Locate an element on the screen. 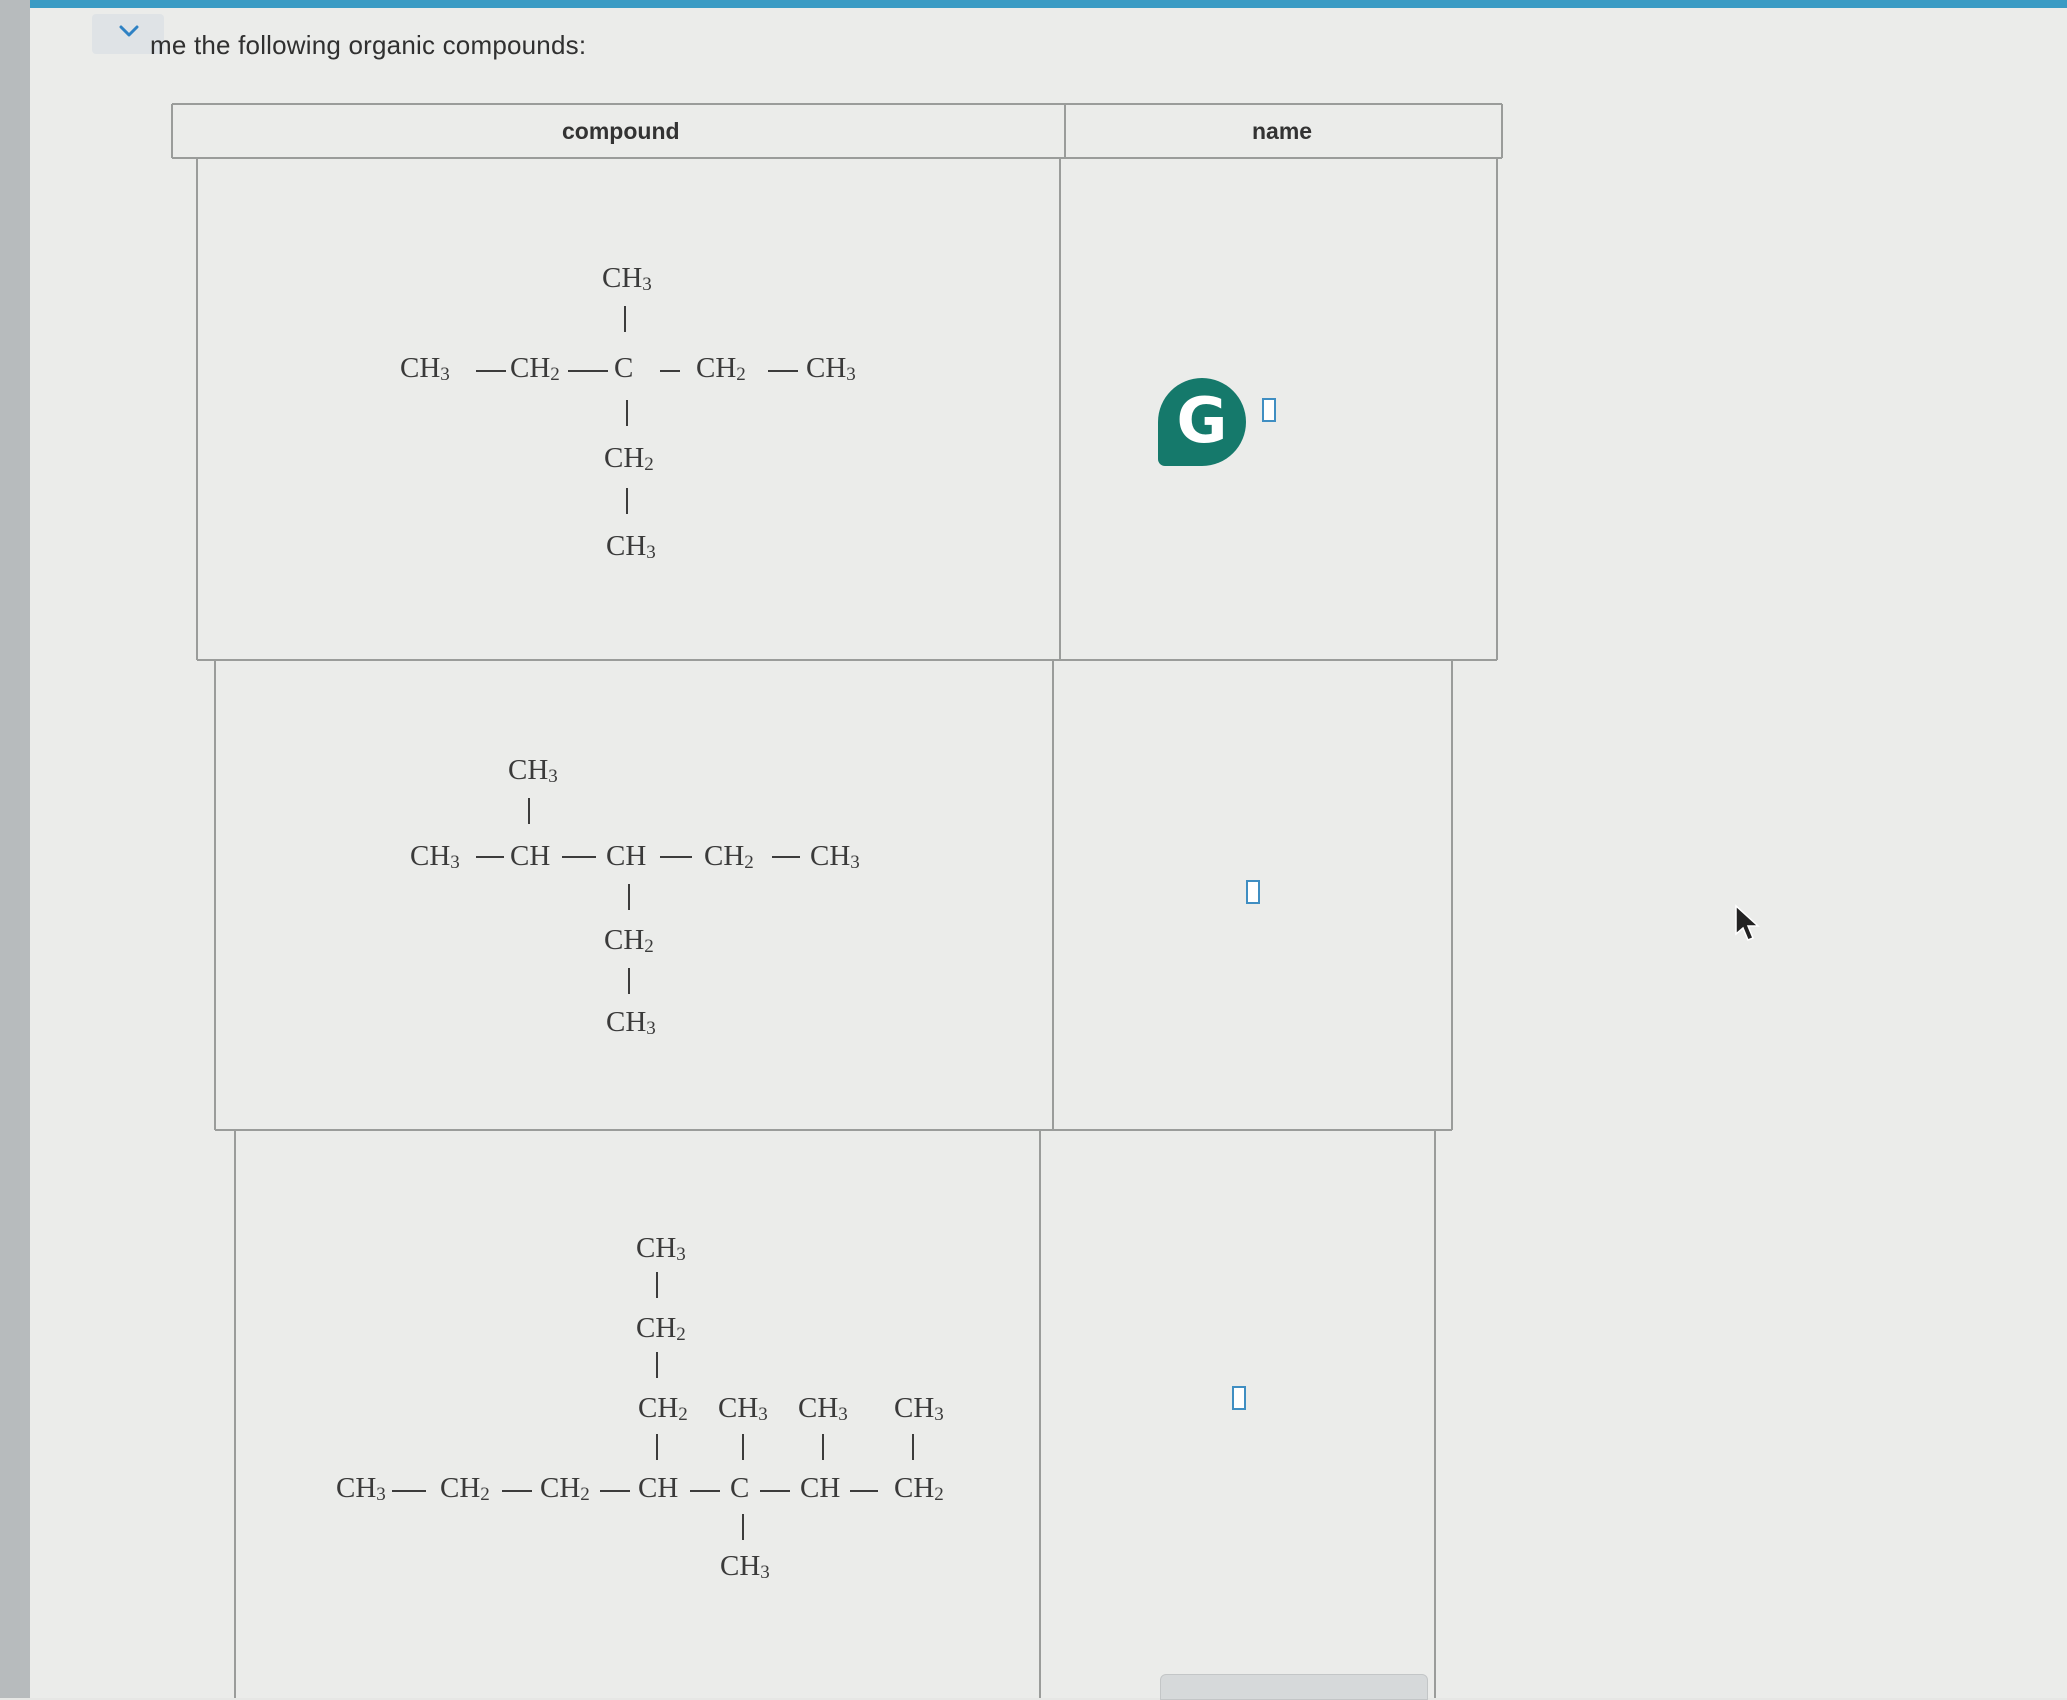 The width and height of the screenshot is (2067, 1700). column-header-name: name is located at coordinates (1282, 131).